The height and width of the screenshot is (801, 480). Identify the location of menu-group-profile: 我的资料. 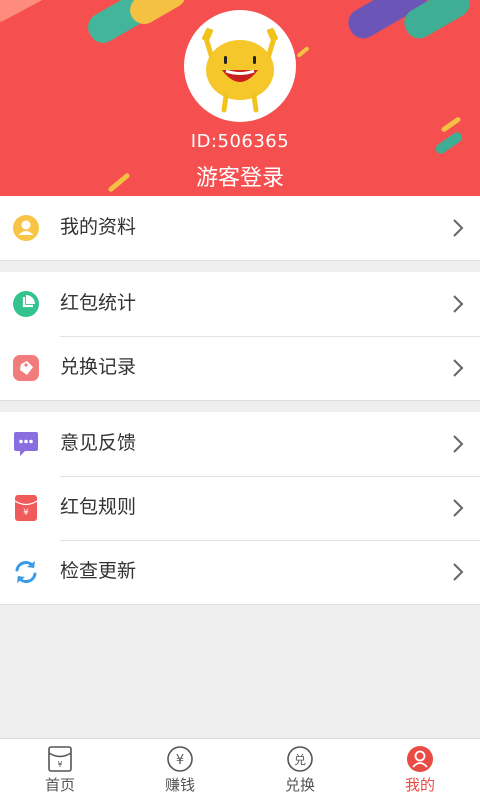
(240, 228).